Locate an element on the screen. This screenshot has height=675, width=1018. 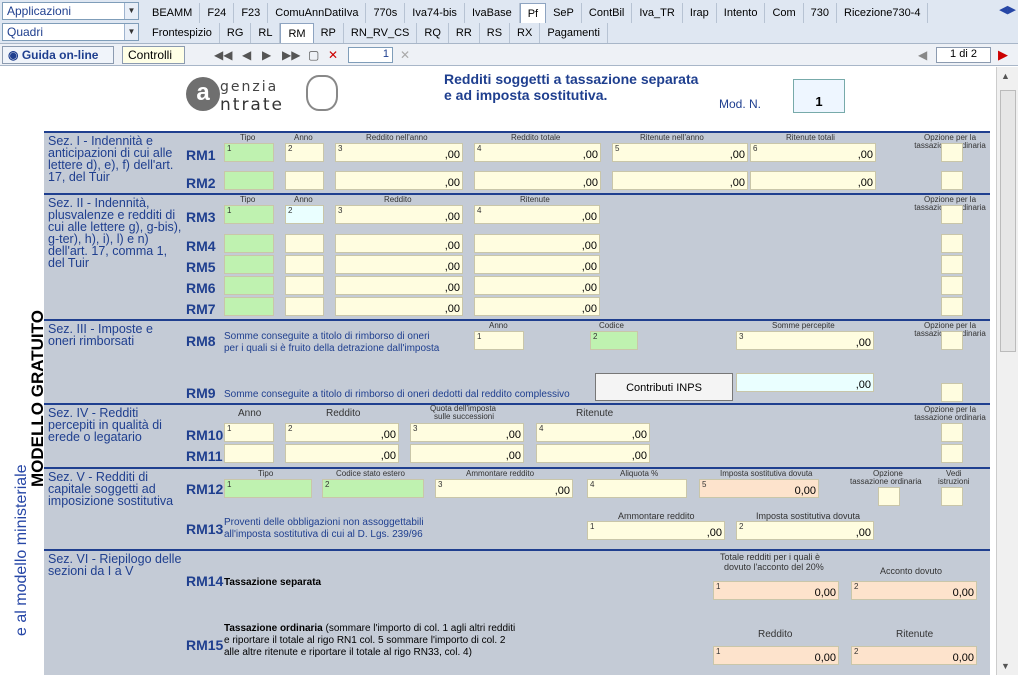
rm5-opzione is located at coordinates (952, 264).